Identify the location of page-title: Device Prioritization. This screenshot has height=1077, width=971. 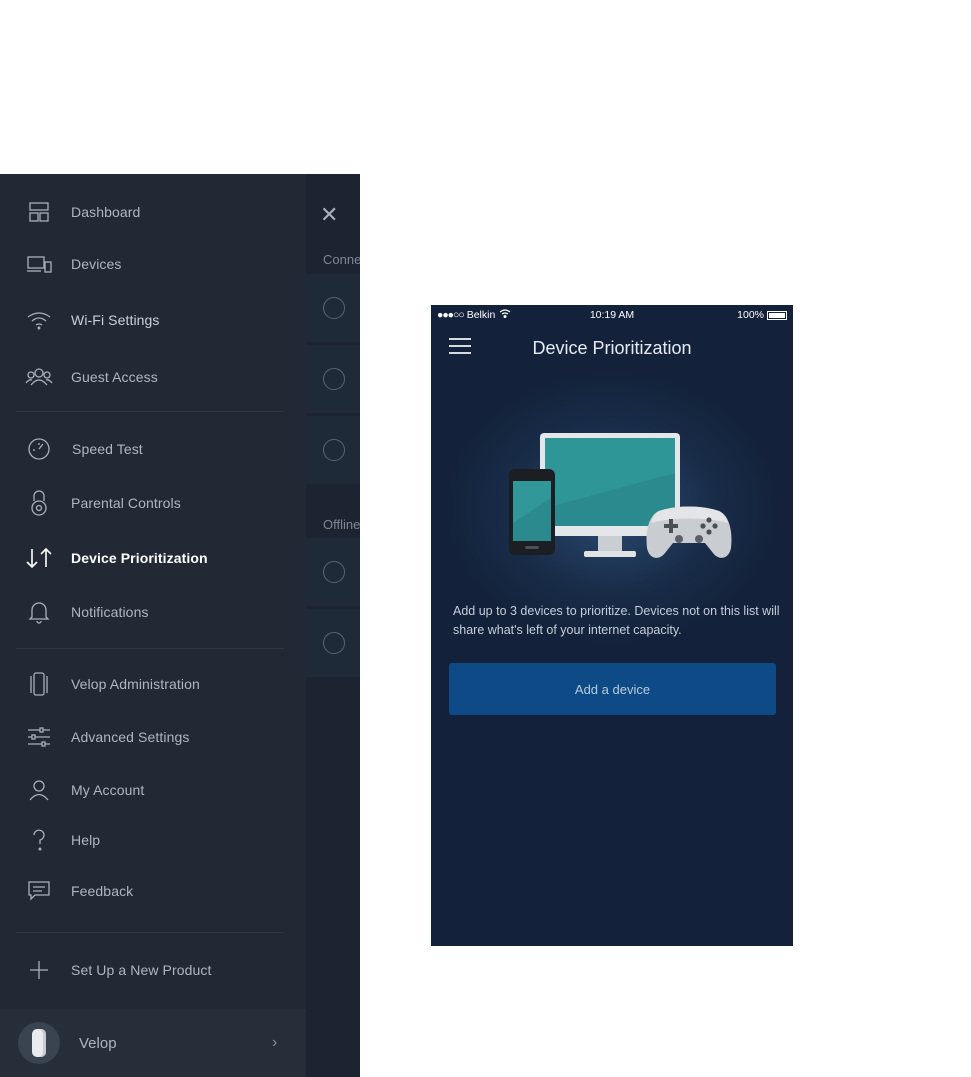
(612, 348).